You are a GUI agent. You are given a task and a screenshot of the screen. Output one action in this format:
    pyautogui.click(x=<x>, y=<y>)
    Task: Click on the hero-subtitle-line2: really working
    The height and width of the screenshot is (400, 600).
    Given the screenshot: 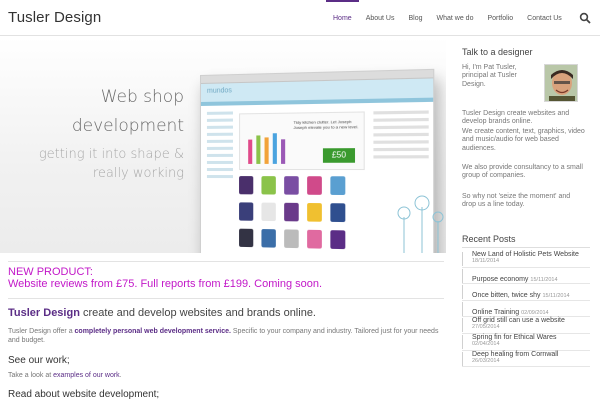 What is the action you would take?
    pyautogui.click(x=138, y=173)
    